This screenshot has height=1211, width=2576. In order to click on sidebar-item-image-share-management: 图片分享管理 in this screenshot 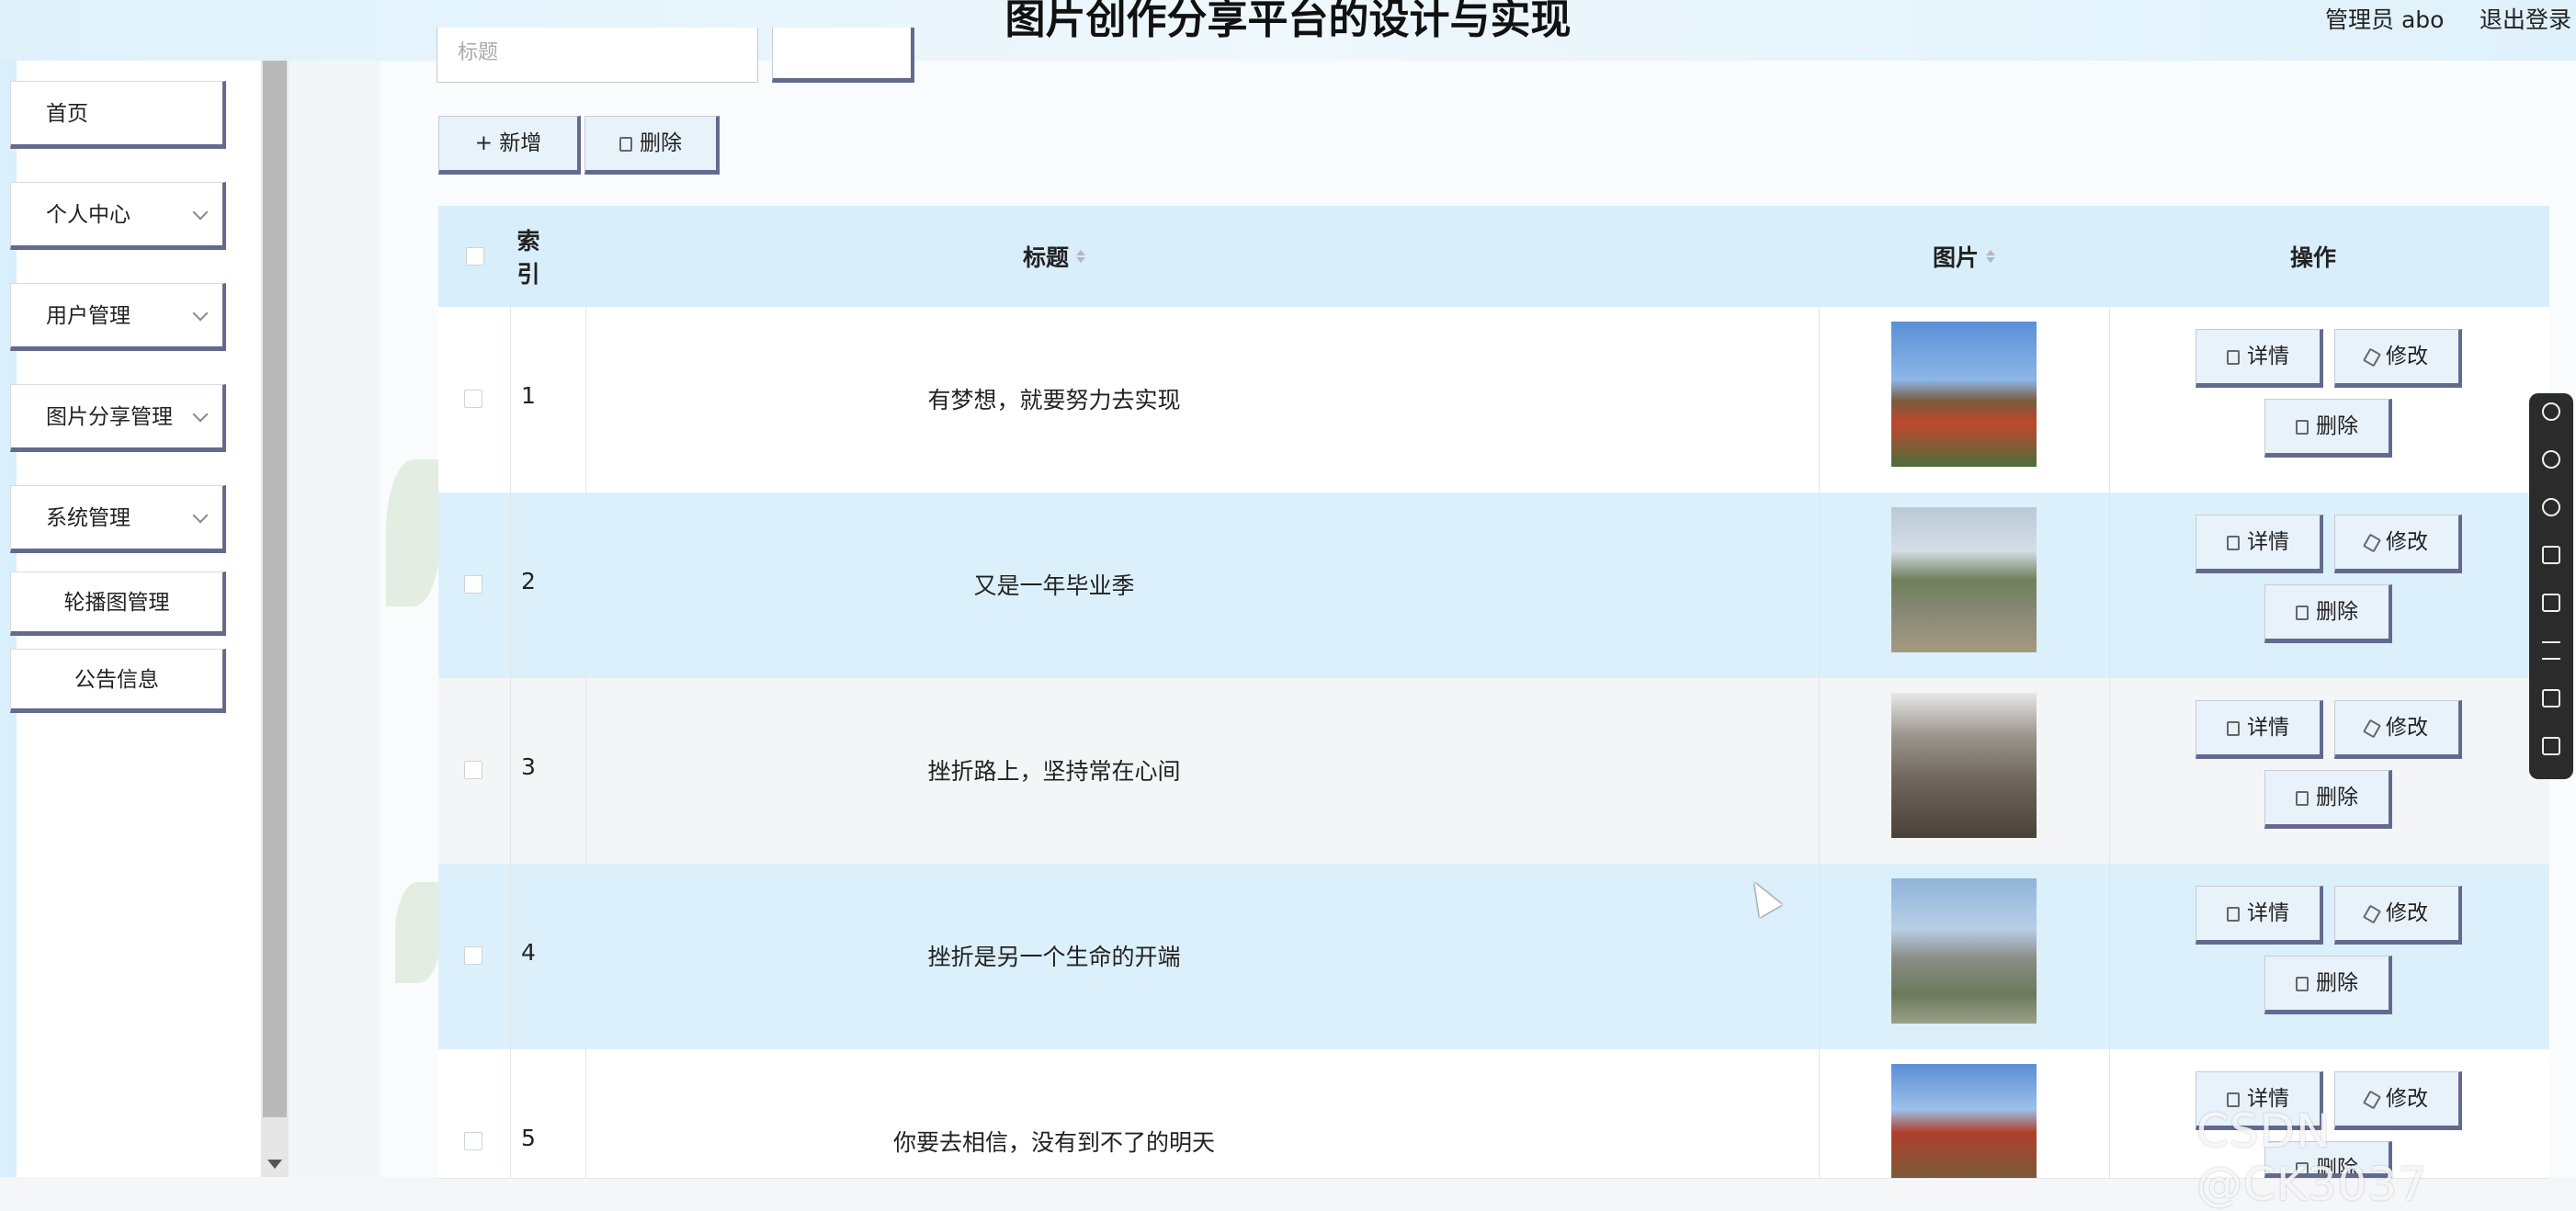, I will do `click(118, 418)`.